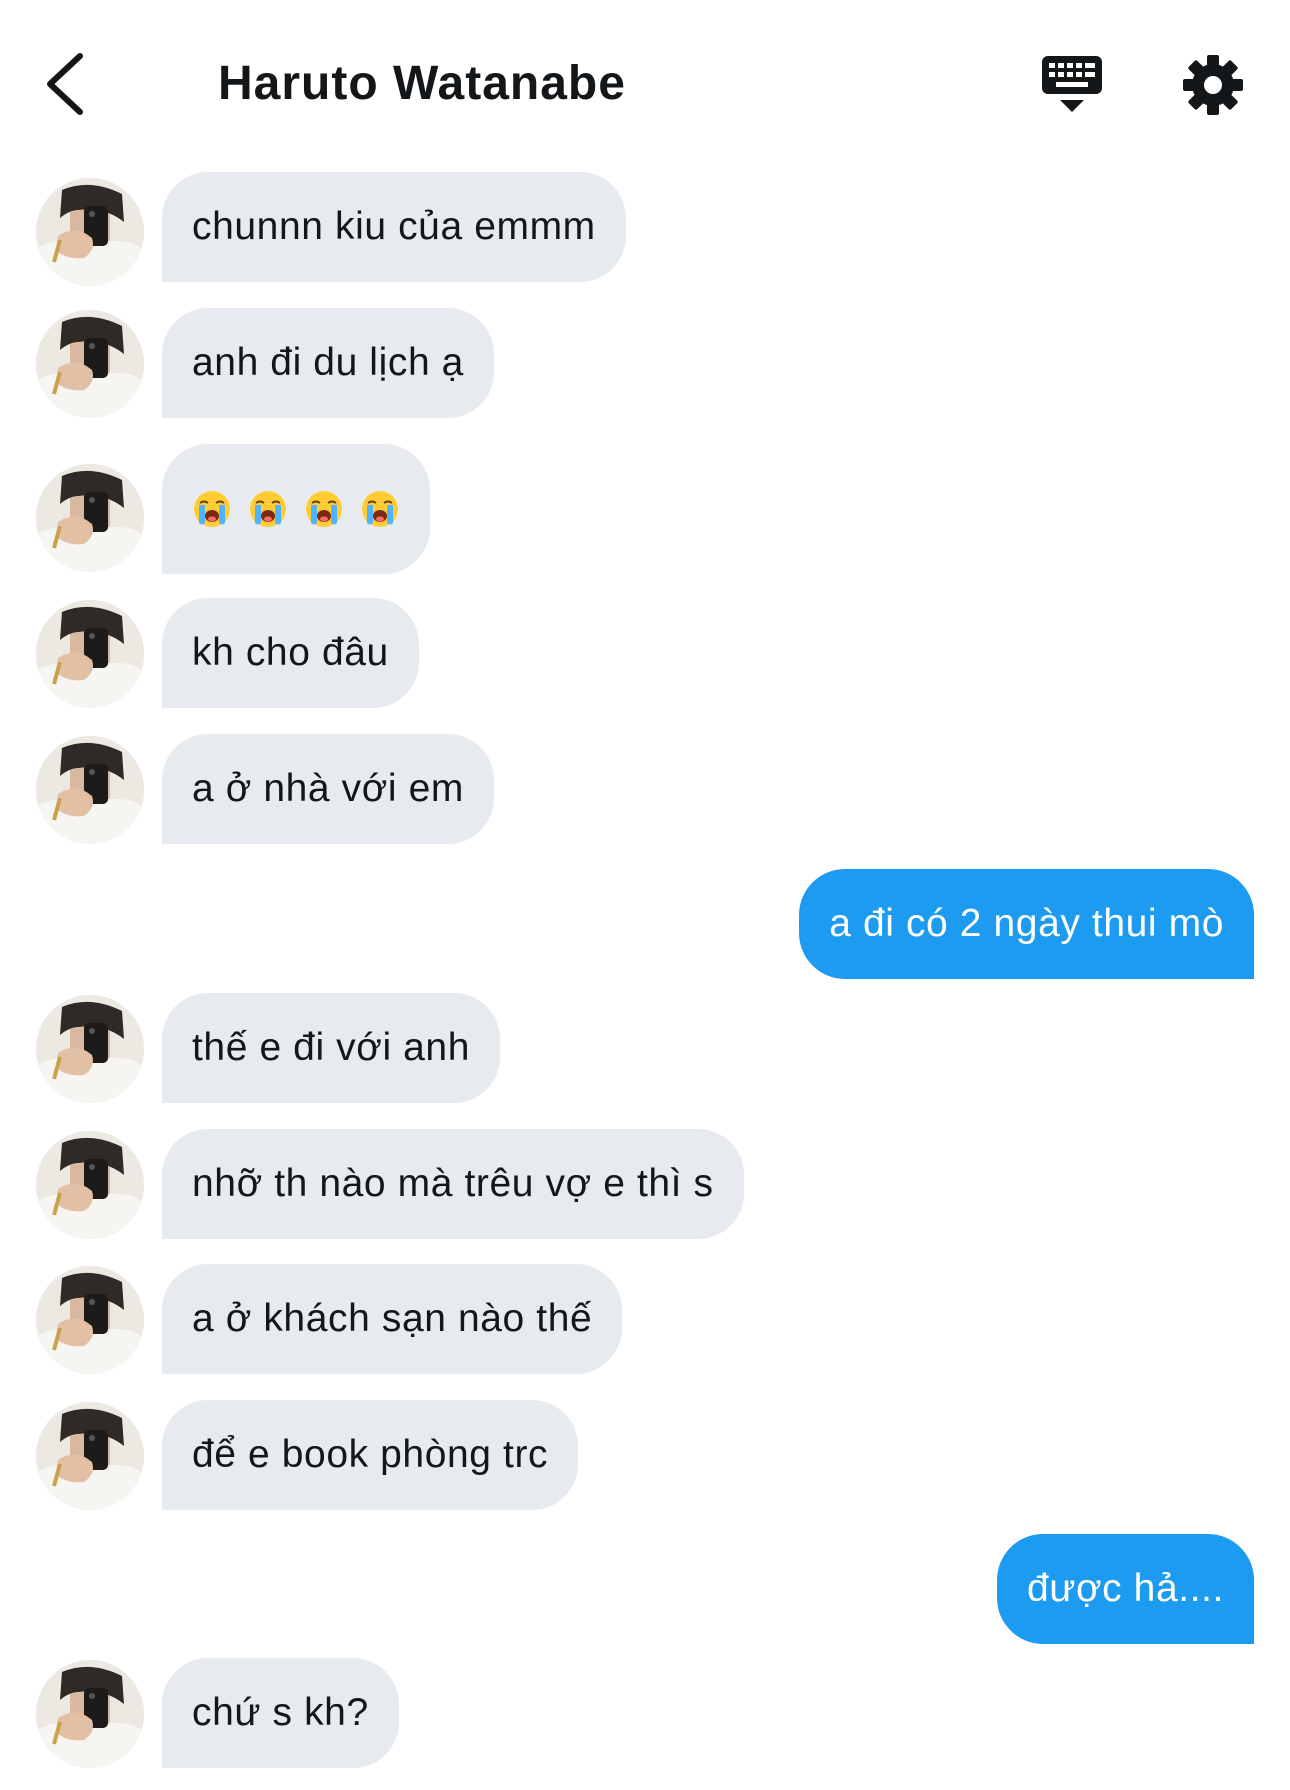  I want to click on message-incoming: chứ s kh?, so click(645, 1713).